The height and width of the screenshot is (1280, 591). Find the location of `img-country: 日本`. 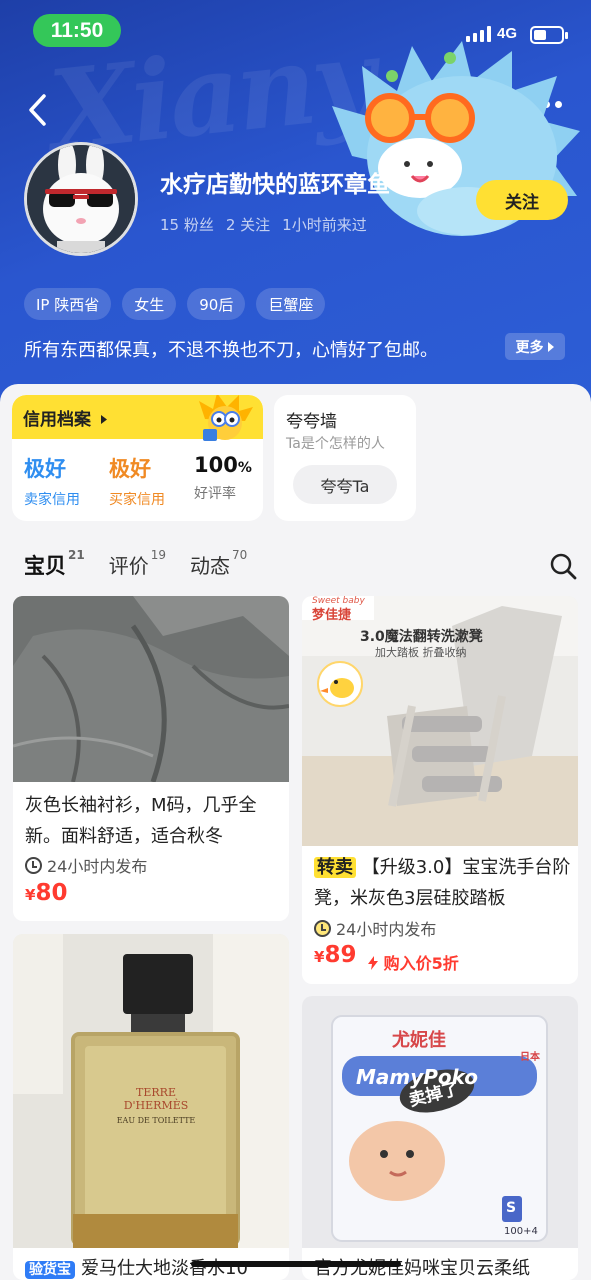

img-country: 日本 is located at coordinates (530, 1057).